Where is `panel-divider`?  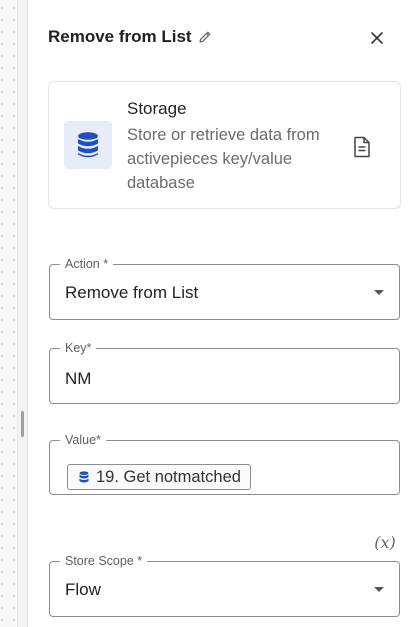
panel-divider is located at coordinates (22, 313).